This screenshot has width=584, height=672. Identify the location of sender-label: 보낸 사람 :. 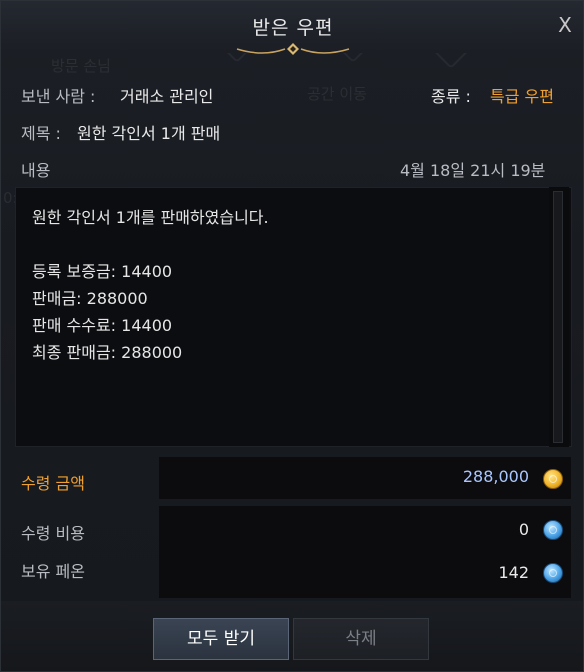
(58, 96).